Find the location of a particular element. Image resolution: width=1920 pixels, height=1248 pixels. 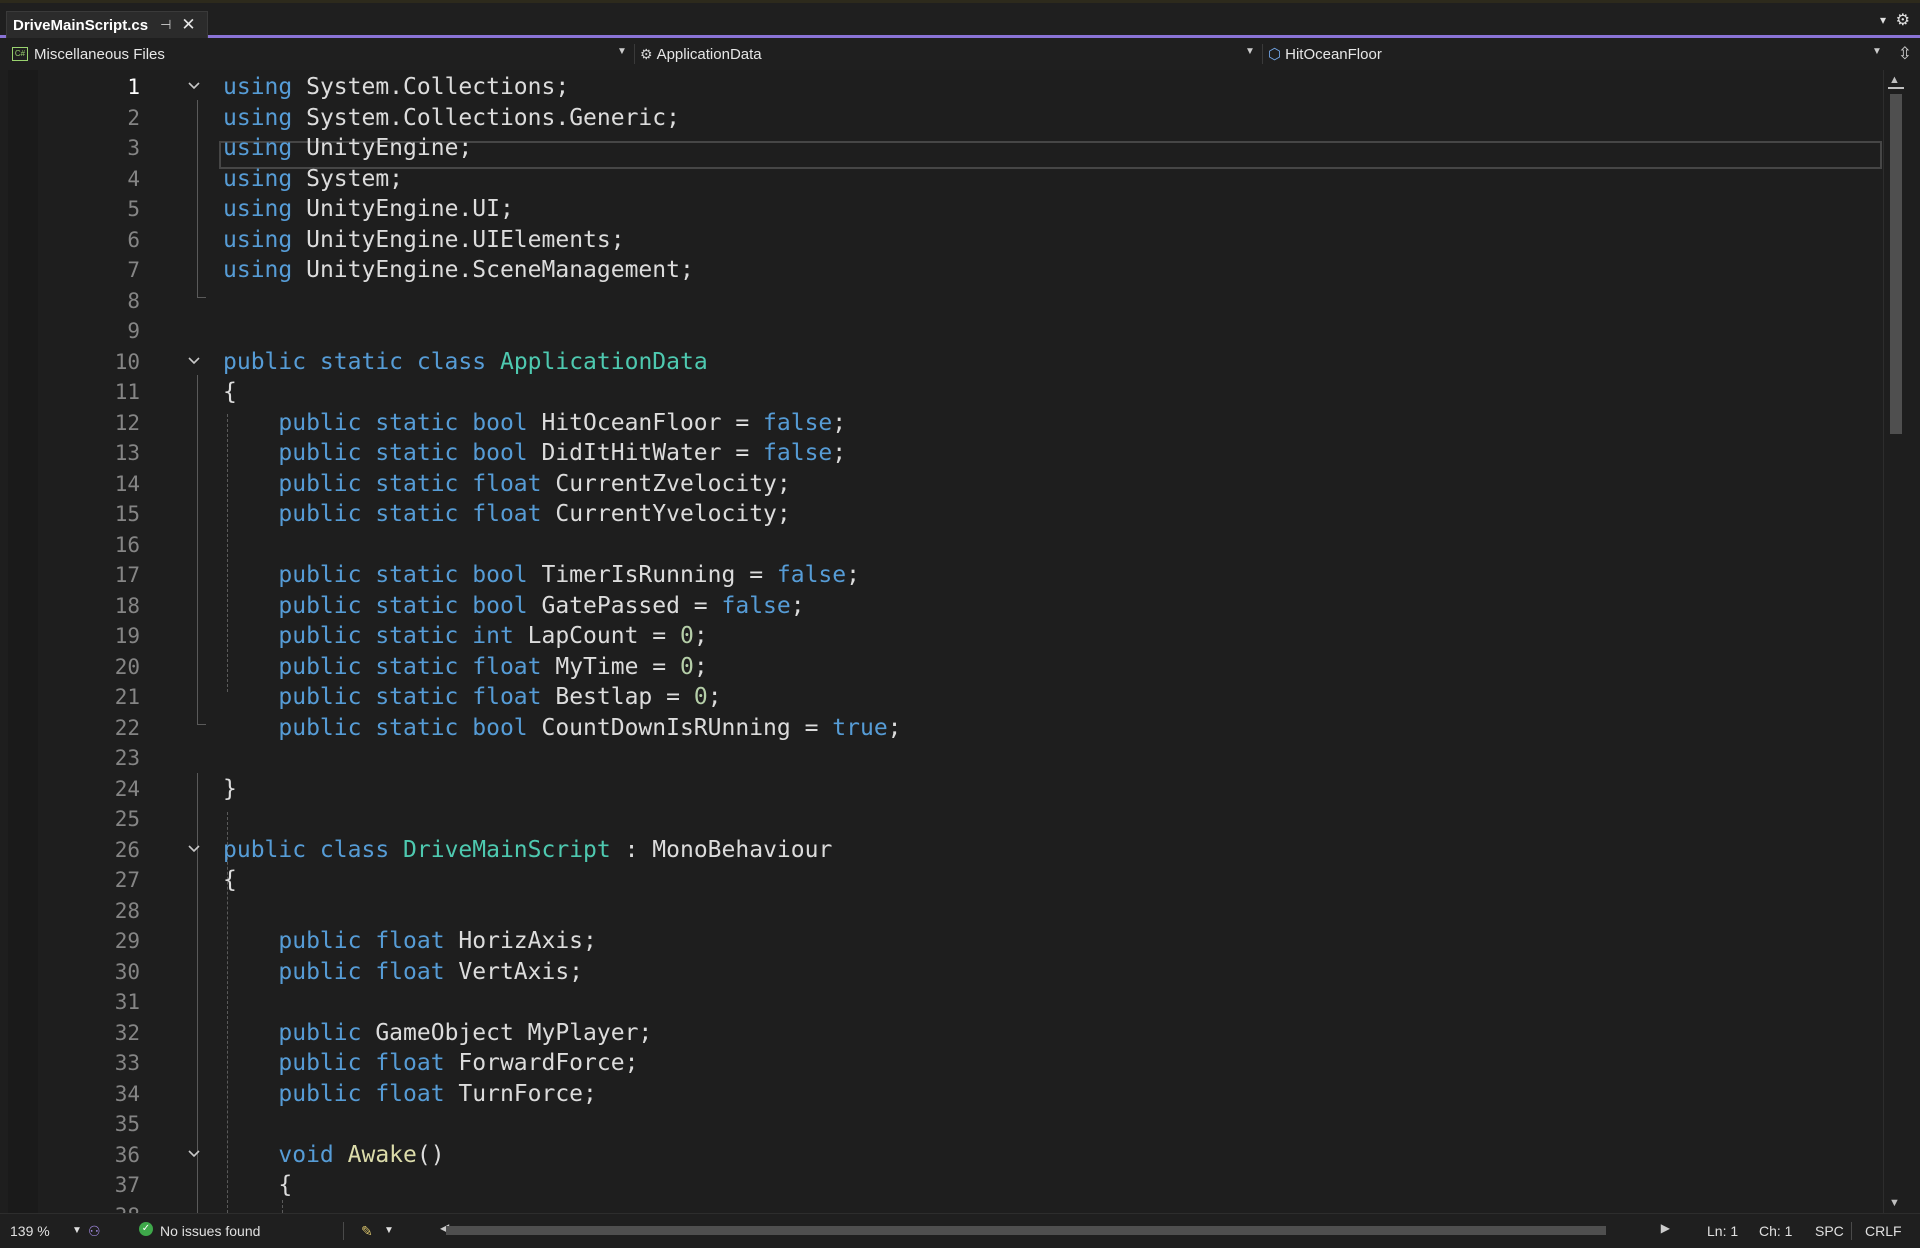

code-token: ; is located at coordinates (839, 453).